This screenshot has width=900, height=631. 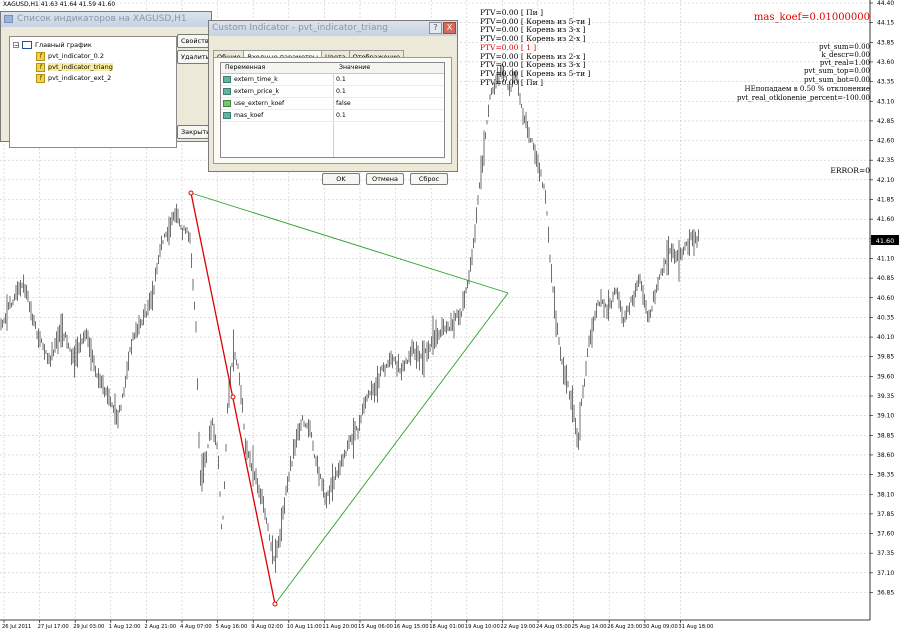 What do you see at coordinates (885, 593) in the screenshot?
I see `price-tick-label: 36.85` at bounding box center [885, 593].